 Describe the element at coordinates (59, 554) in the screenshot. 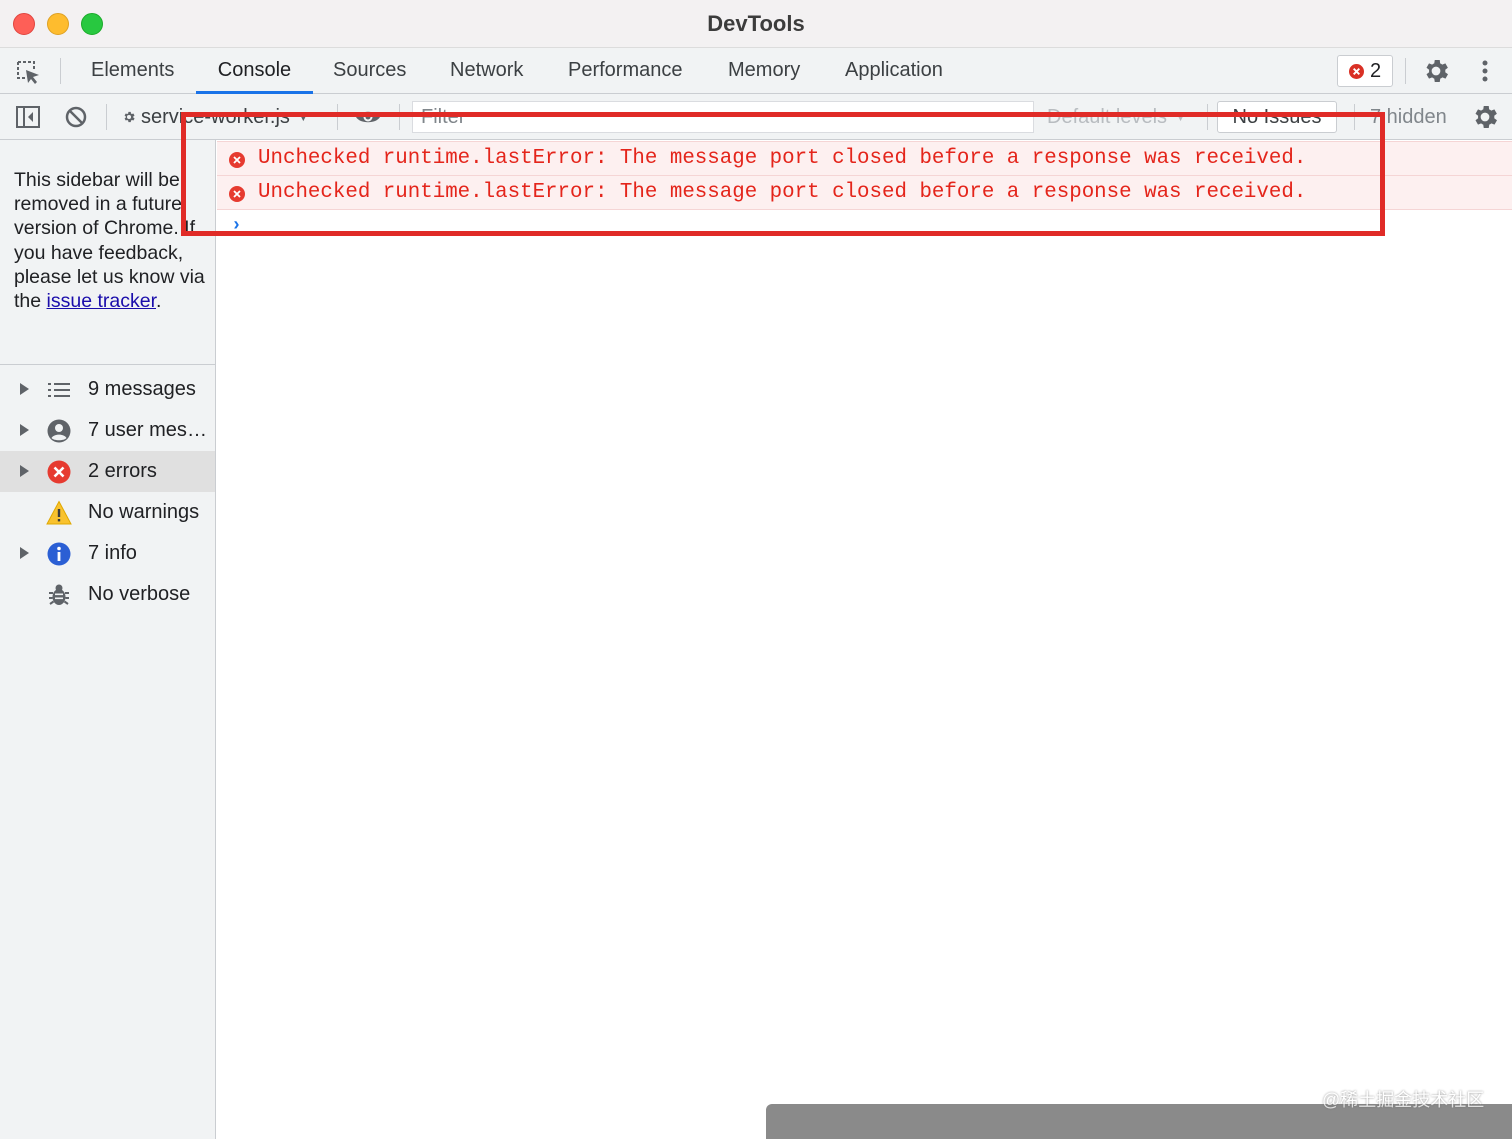

I see `info-icon` at that location.